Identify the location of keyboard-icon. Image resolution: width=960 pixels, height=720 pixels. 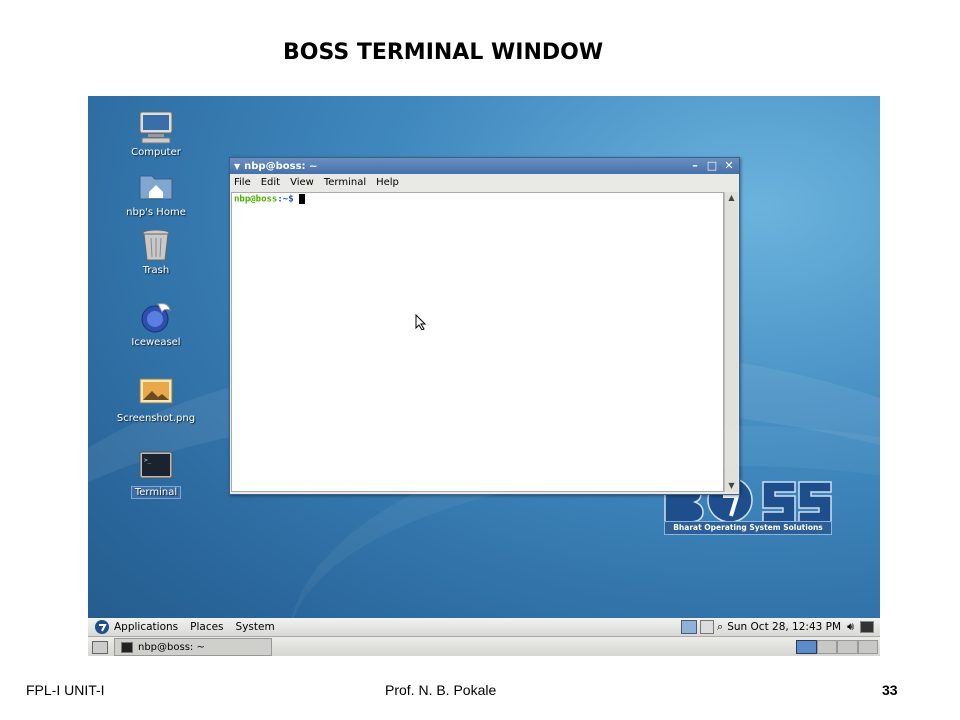
(707, 627).